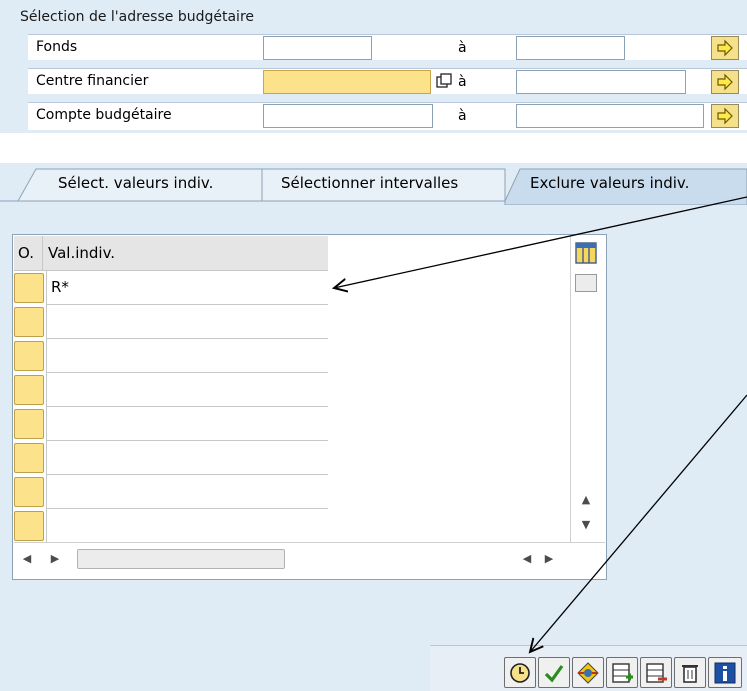 This screenshot has width=747, height=691. I want to click on selection-panel-title: Sélection de l'adresse budgétaire, so click(373, 17).